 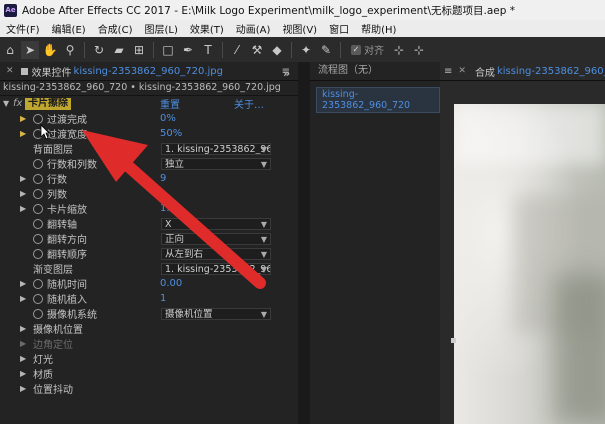 What do you see at coordinates (304, 243) in the screenshot?
I see `panel-divider` at bounding box center [304, 243].